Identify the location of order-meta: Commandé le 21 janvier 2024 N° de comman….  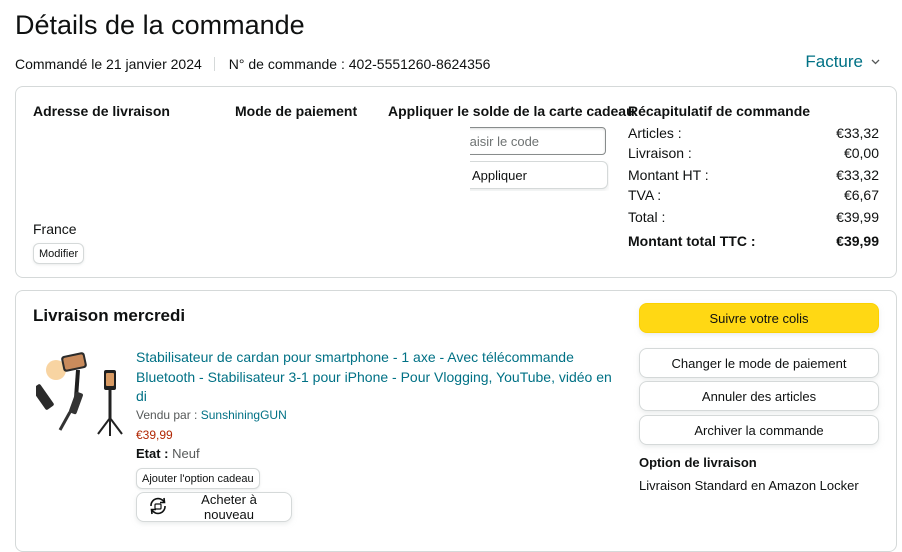
(252, 64).